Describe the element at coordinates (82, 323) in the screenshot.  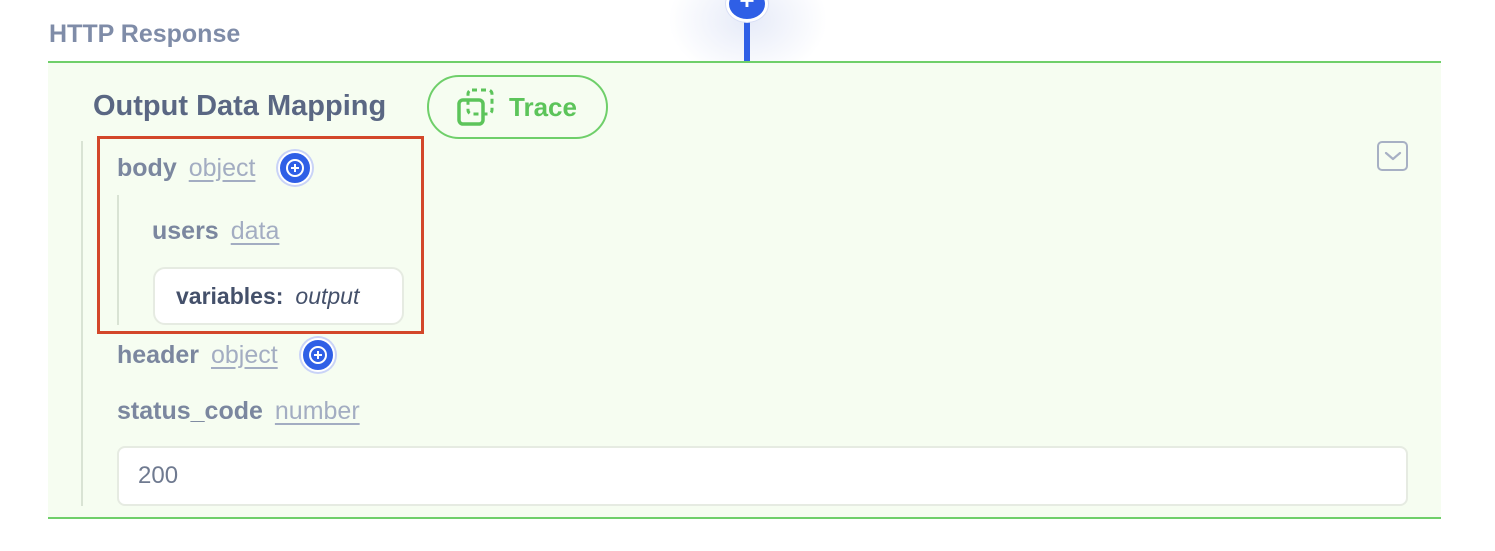
I see `tree-guide-outer` at that location.